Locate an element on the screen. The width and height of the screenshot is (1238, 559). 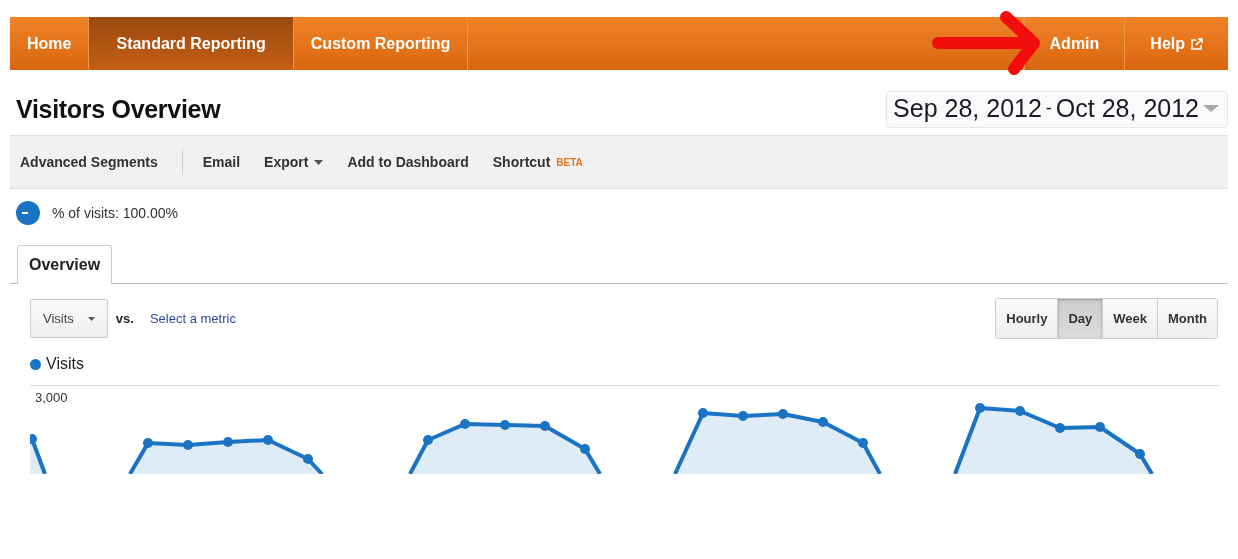
metric-dropdown: Visits is located at coordinates (69, 318).